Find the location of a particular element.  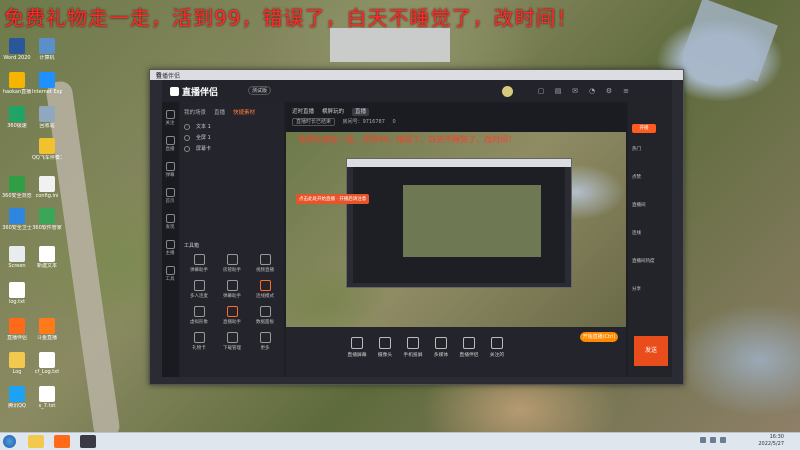

scene-label: 屏幕卡 is located at coordinates (204, 149).